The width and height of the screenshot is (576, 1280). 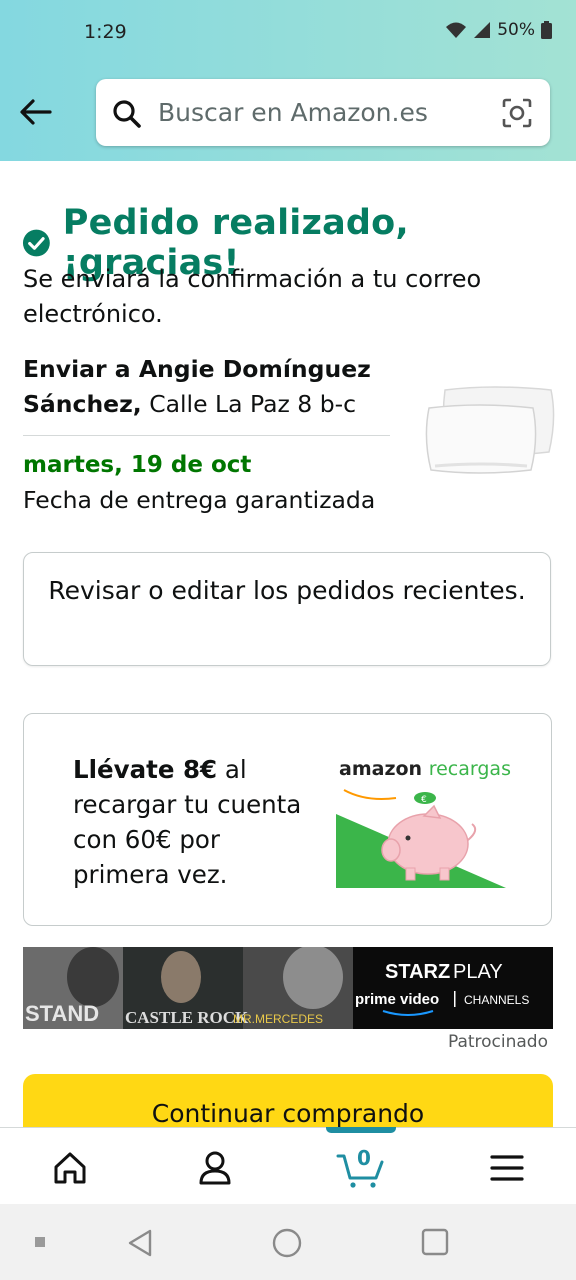 What do you see at coordinates (36, 243) in the screenshot?
I see `check-circle-icon` at bounding box center [36, 243].